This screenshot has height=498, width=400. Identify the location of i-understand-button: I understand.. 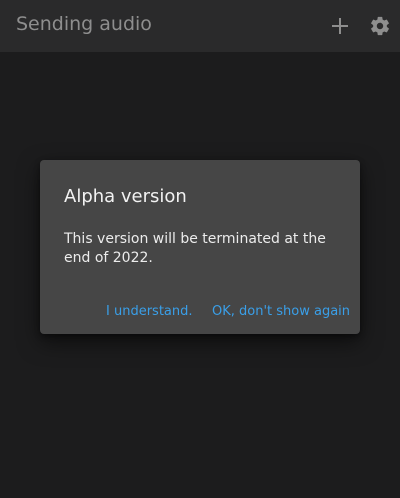
(149, 311).